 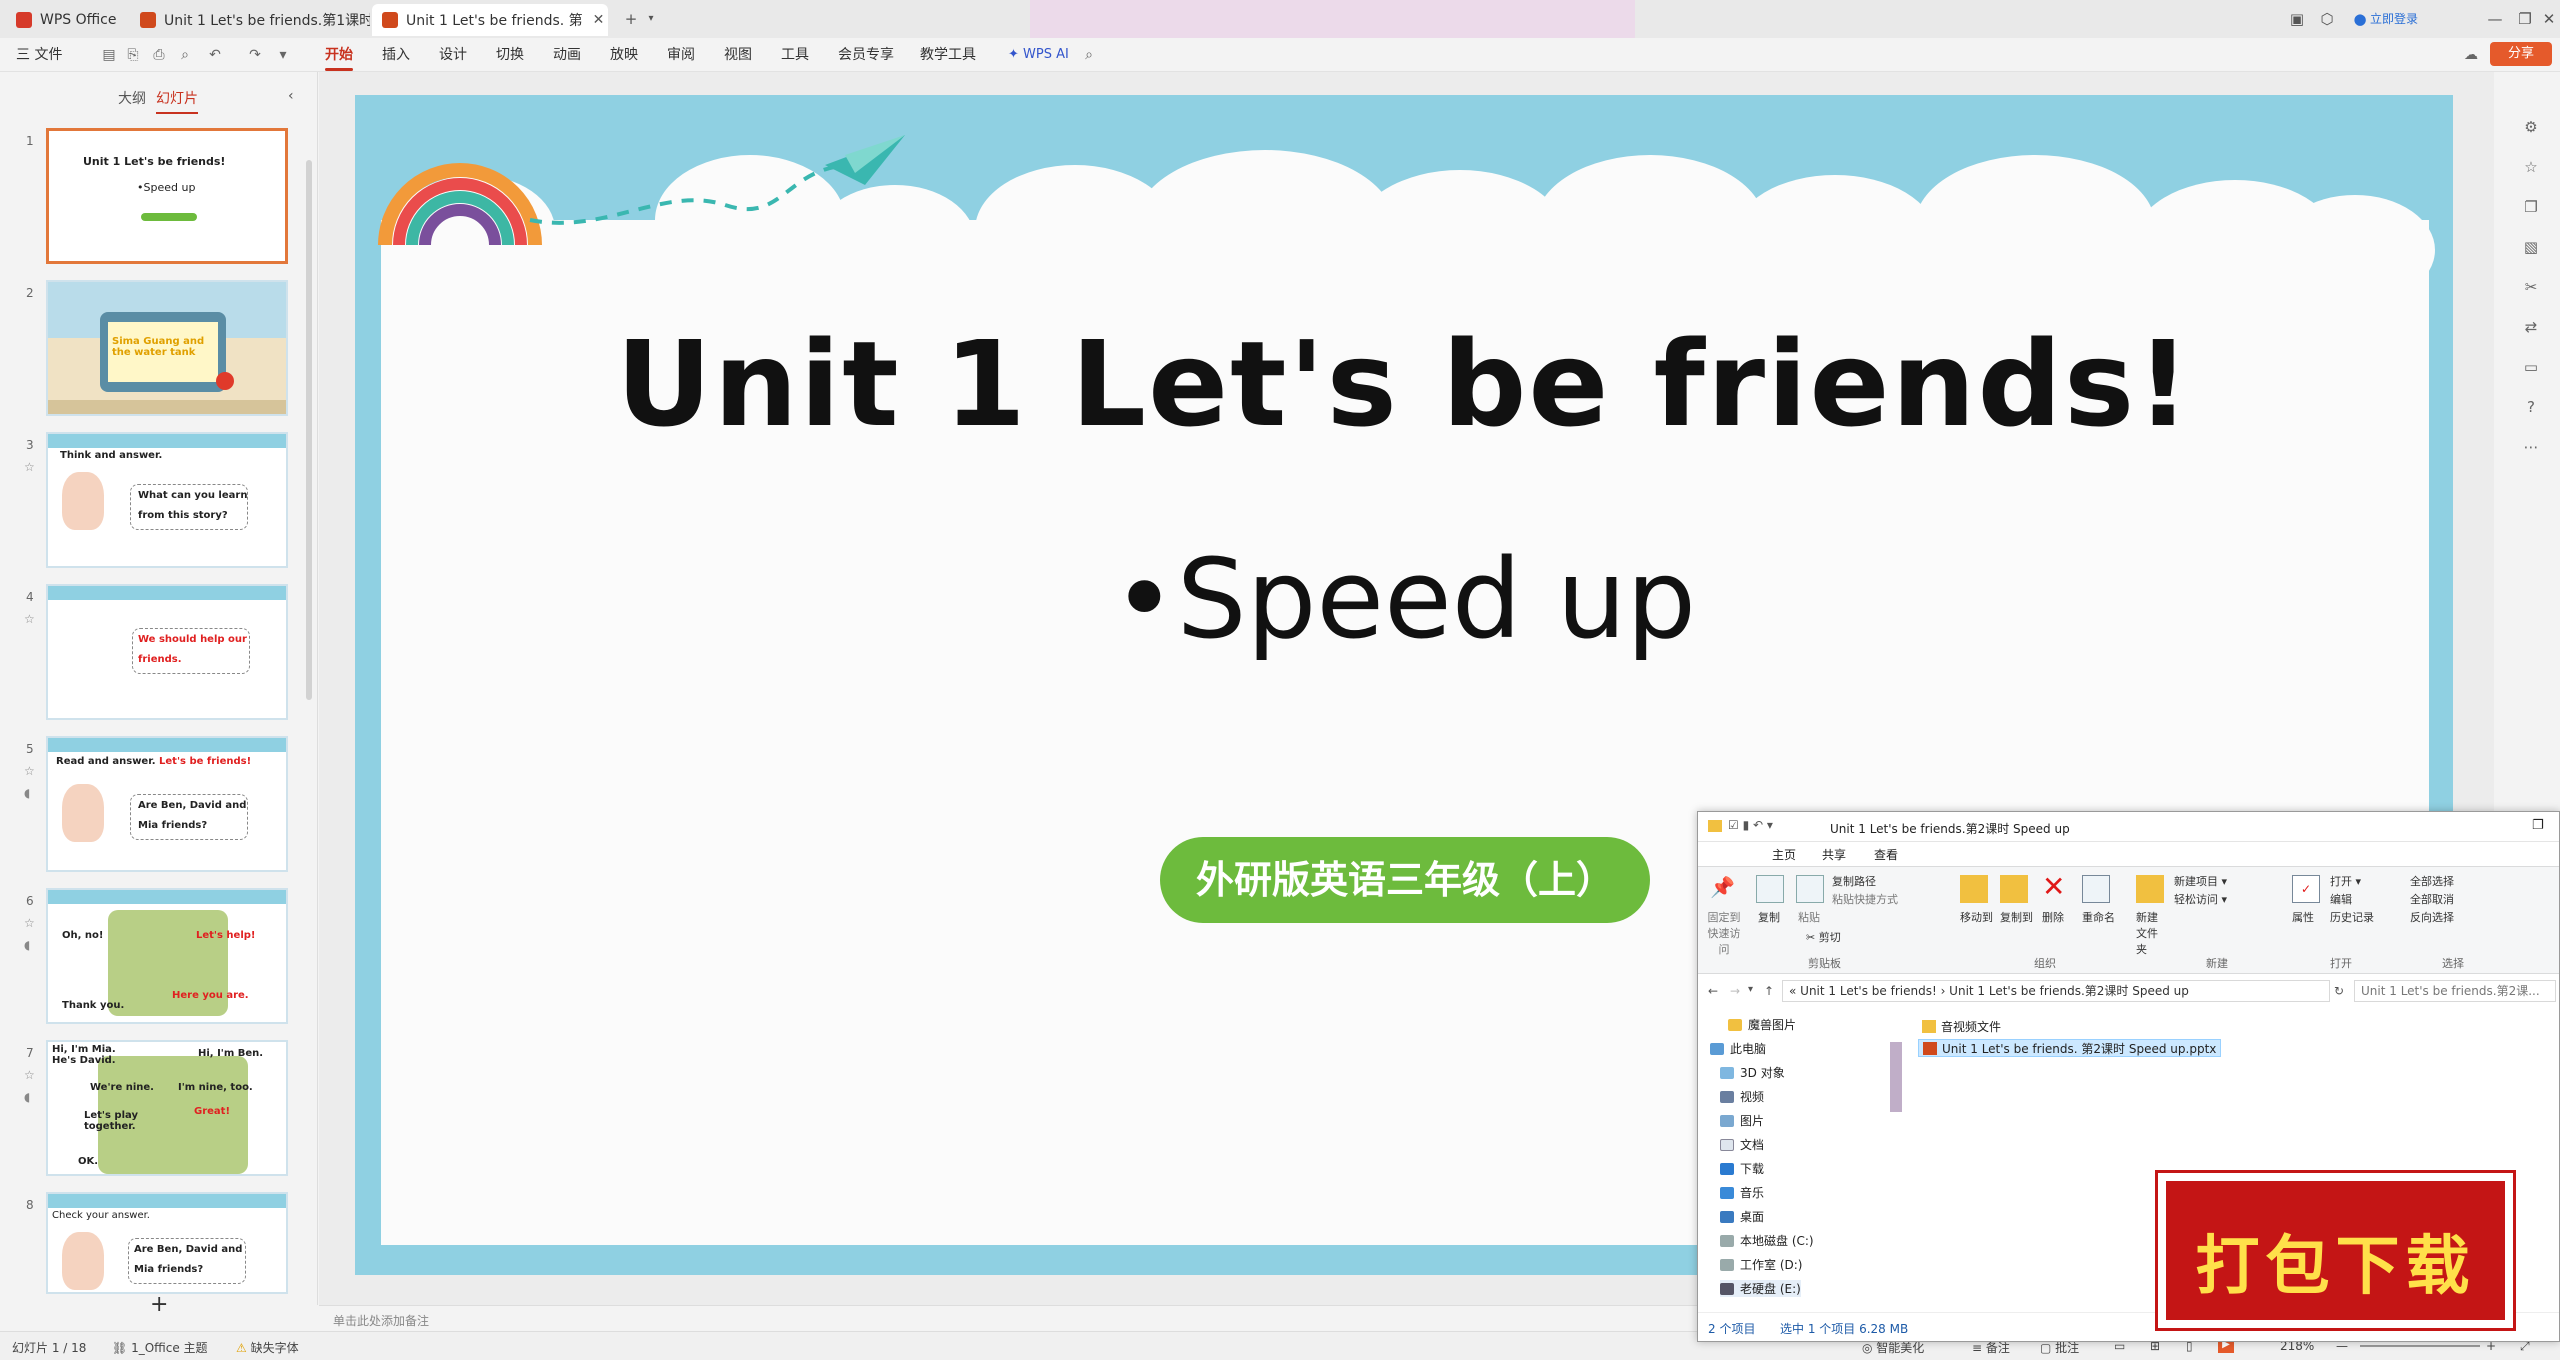 What do you see at coordinates (1724, 933) in the screenshot?
I see `pin-button: 固定到快速访问` at bounding box center [1724, 933].